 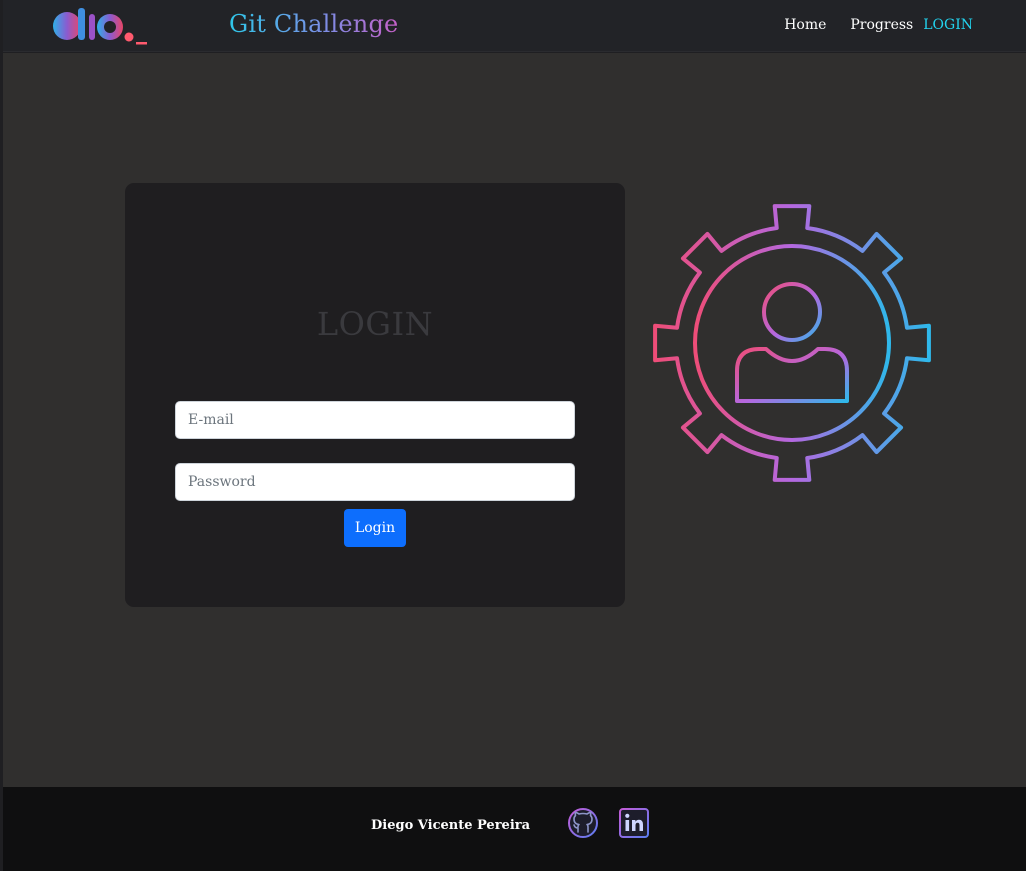 What do you see at coordinates (375, 528) in the screenshot?
I see `login-button: Login` at bounding box center [375, 528].